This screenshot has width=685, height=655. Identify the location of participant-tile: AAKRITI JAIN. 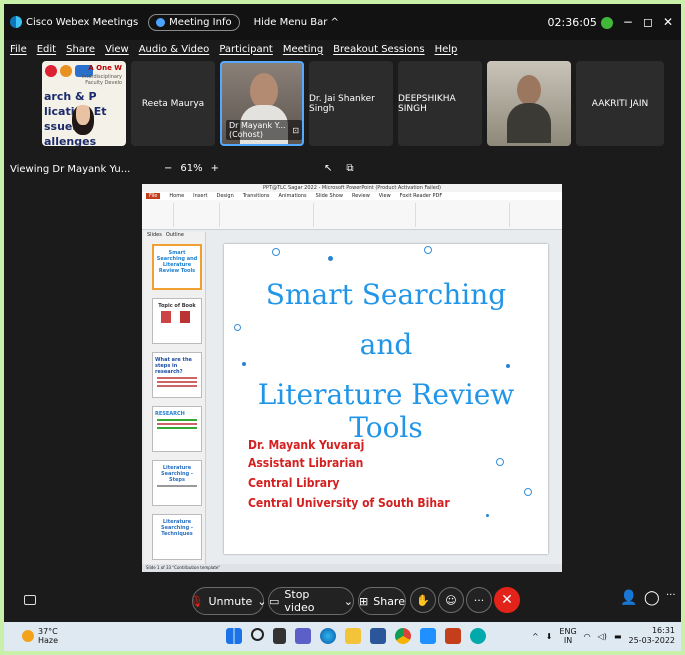
(620, 103).